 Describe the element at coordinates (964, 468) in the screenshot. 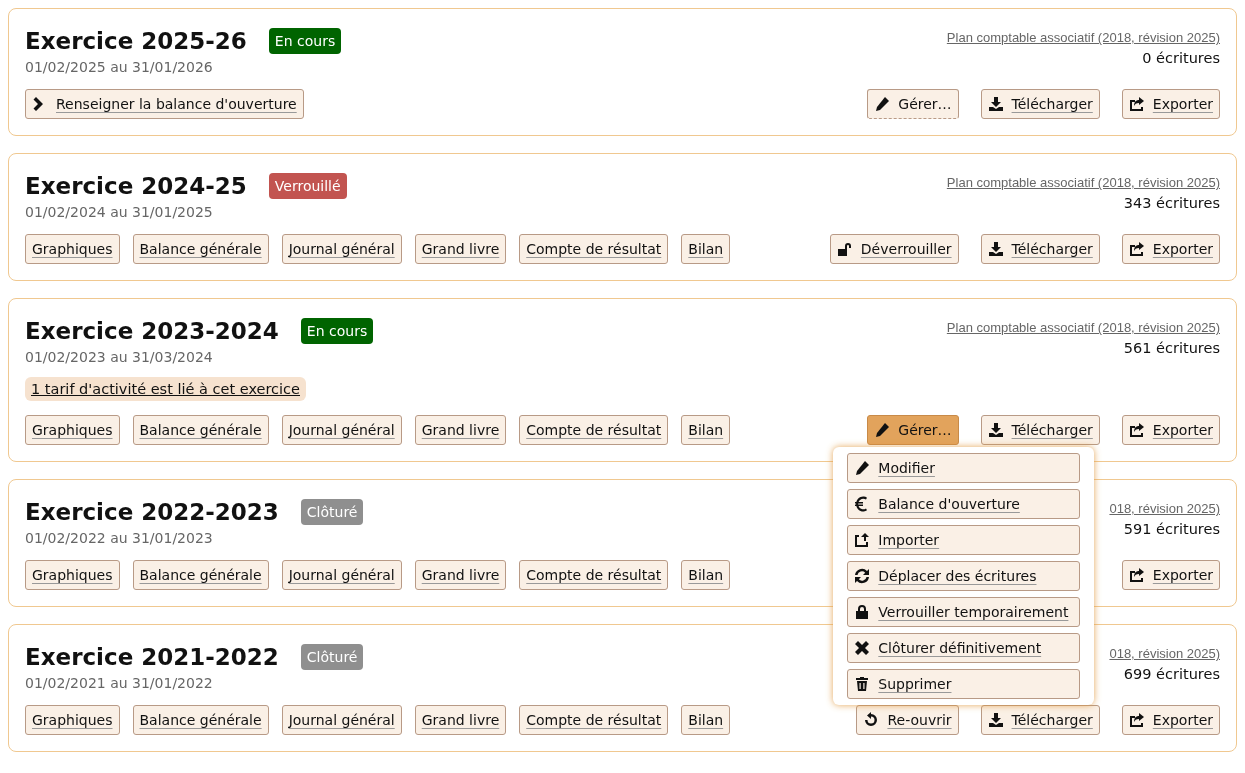

I see `menu-item: Modifier` at that location.